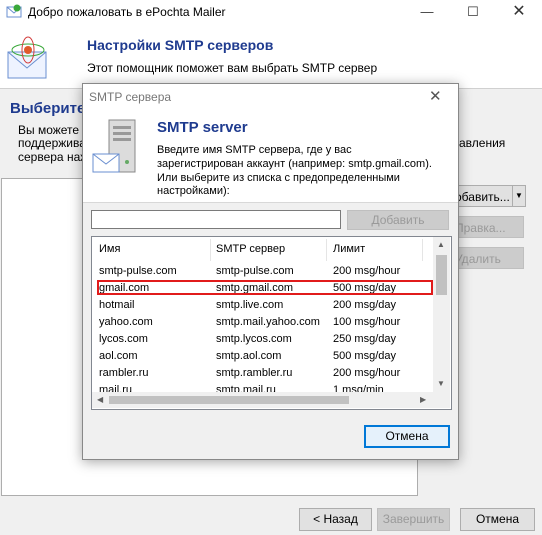  Describe the element at coordinates (519, 196) in the screenshot. I see `add-dropdown-arrow-icon: ▼` at that location.